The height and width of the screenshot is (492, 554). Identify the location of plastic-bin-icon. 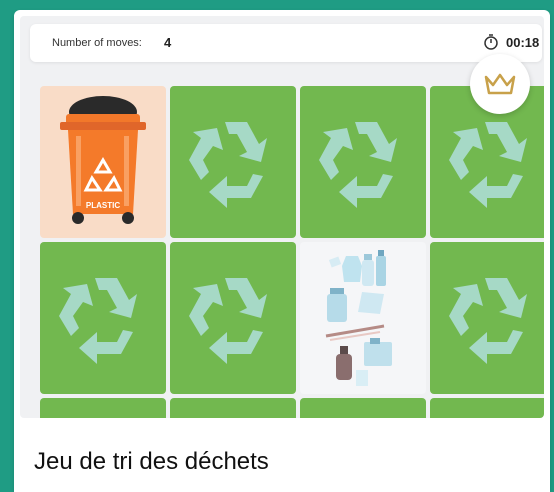
(103, 160).